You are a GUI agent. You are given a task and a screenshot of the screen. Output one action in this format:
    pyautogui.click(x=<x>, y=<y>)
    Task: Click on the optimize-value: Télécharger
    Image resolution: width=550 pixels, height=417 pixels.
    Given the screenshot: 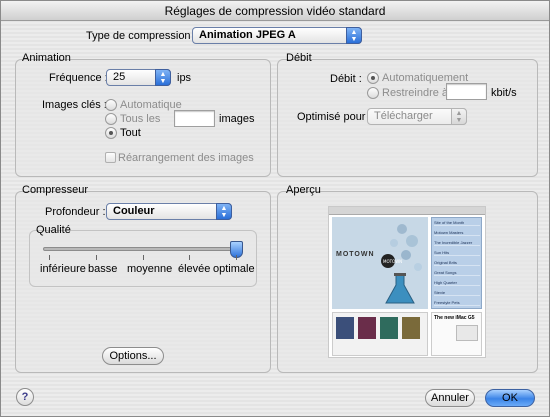 What is the action you would take?
    pyautogui.click(x=403, y=116)
    